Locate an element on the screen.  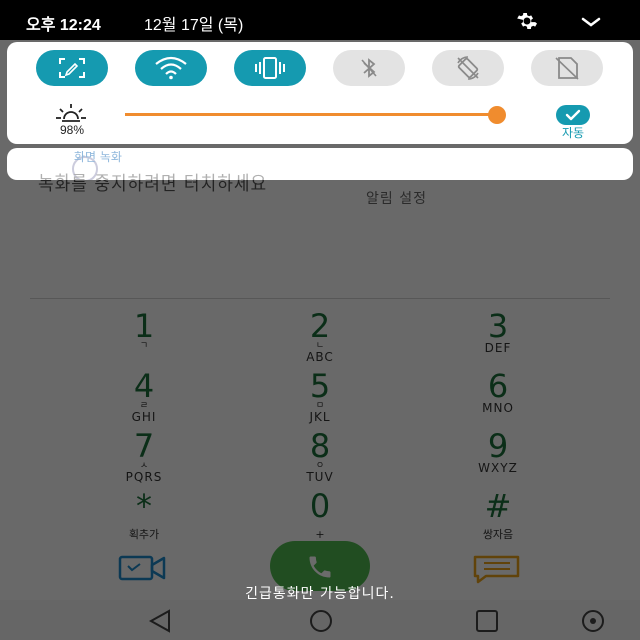
auto-rotate-off-icon is located at coordinates (468, 68).